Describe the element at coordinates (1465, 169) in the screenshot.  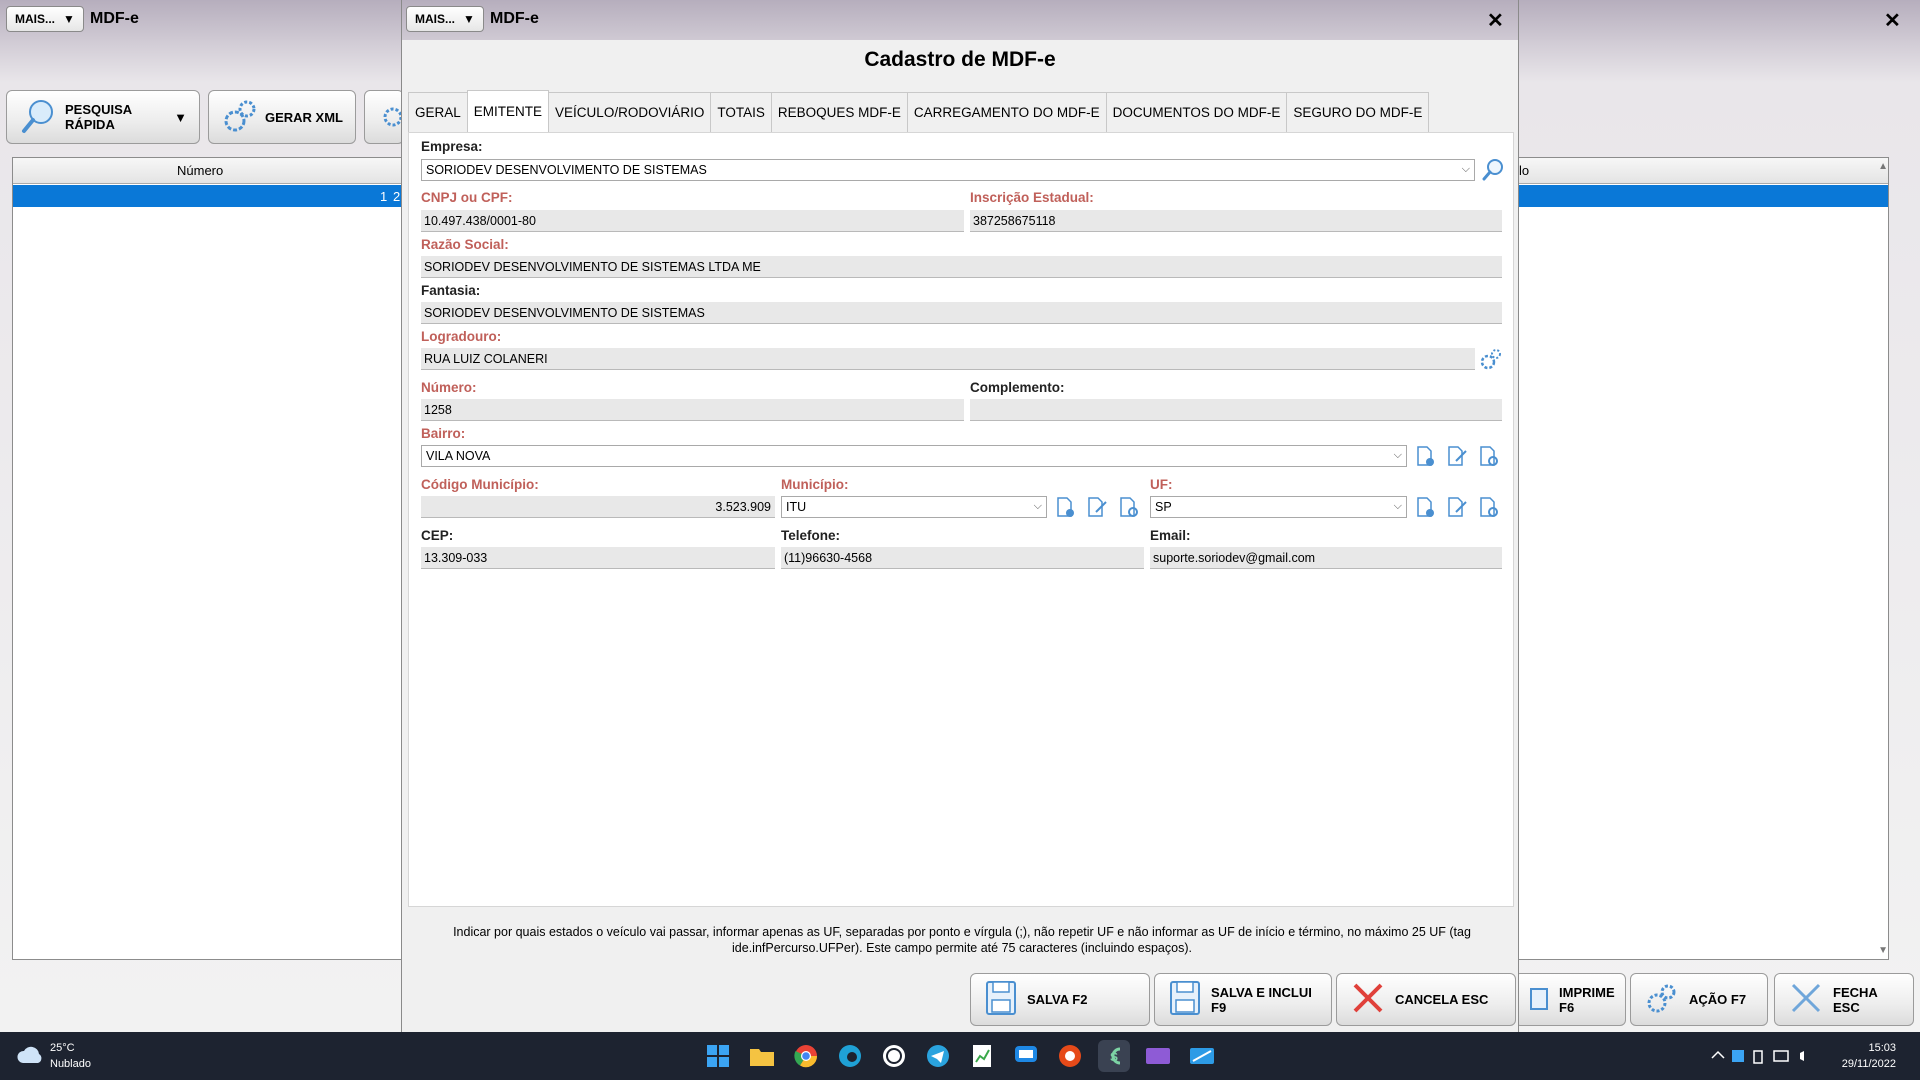
I see `chevron-down-icon: ⌵` at that location.